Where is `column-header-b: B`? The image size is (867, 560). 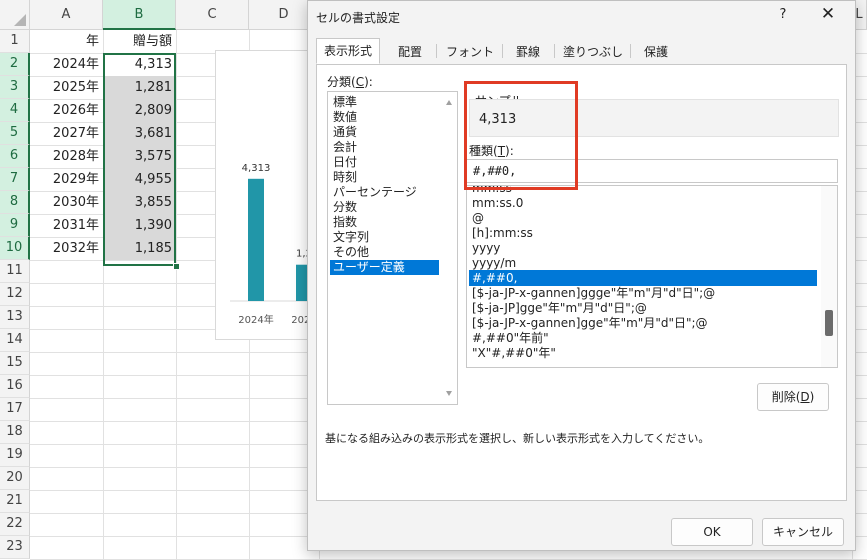
column-header-b: B is located at coordinates (139, 15).